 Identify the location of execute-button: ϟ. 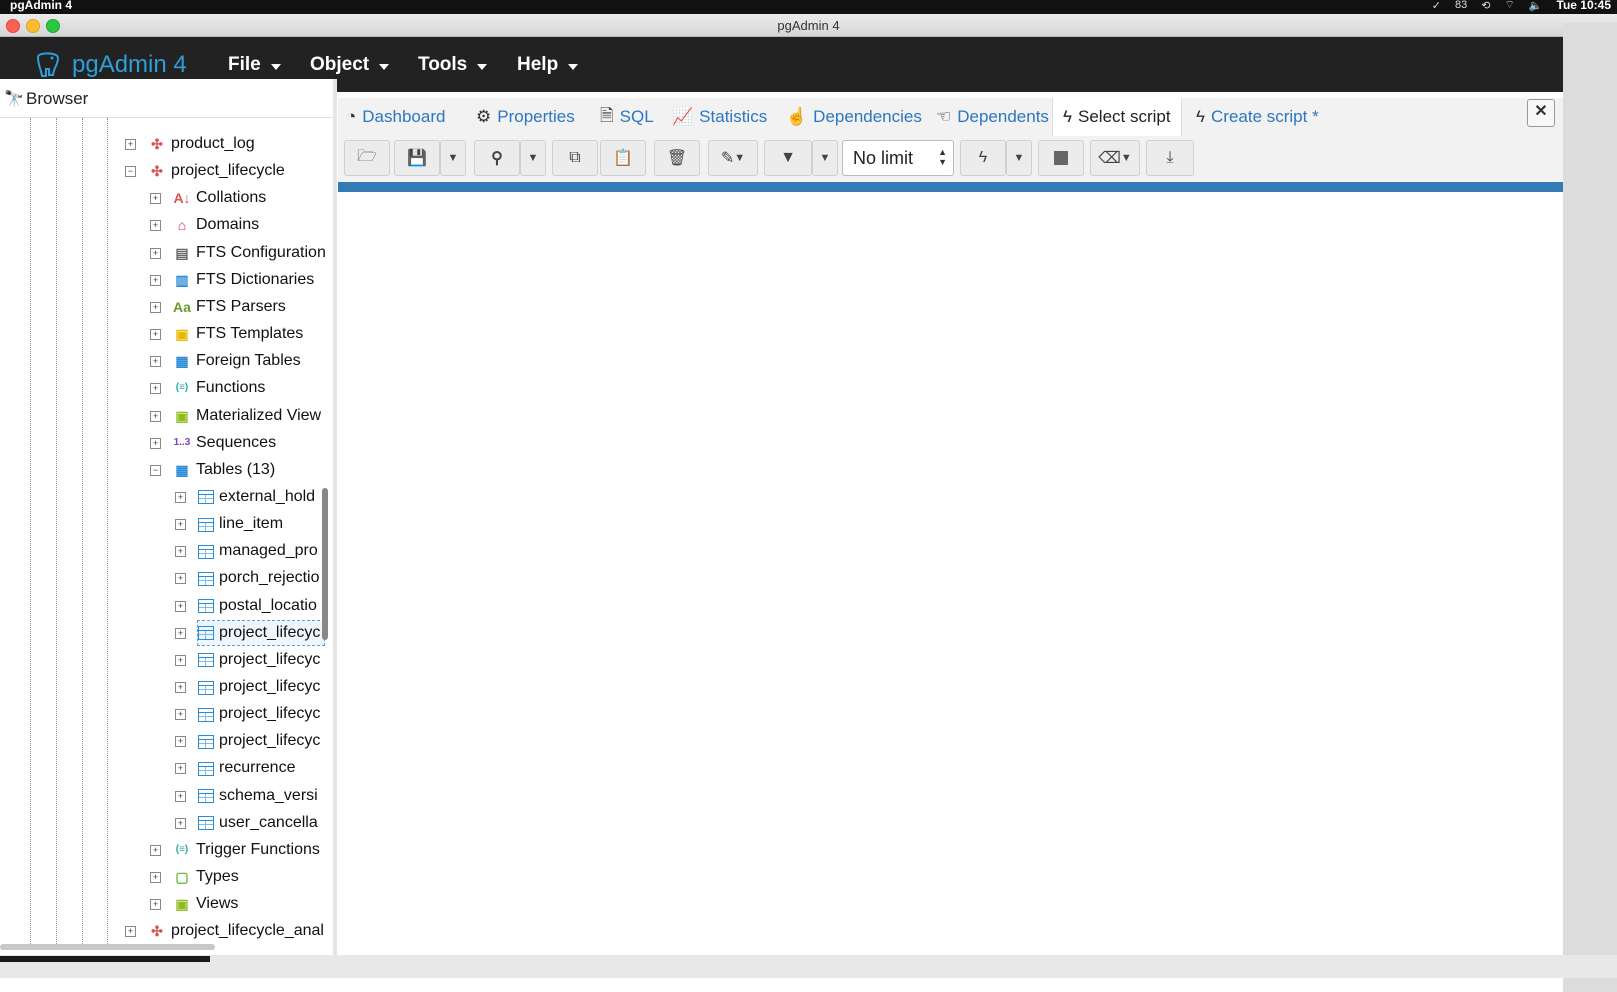
(983, 158).